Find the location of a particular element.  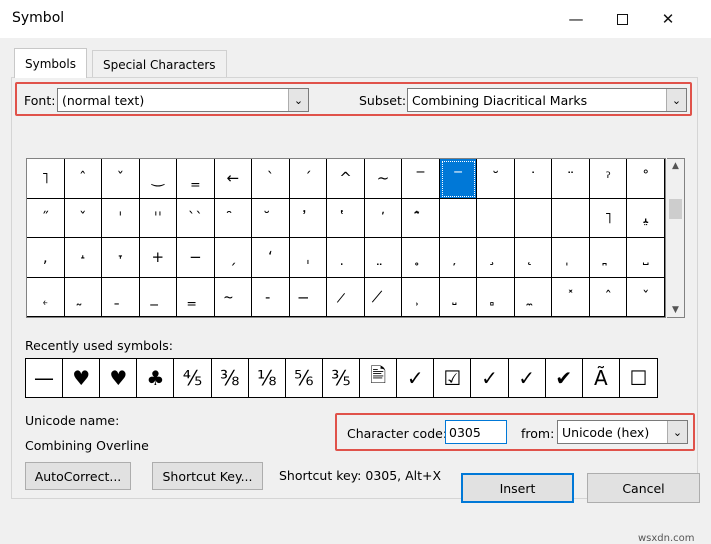

recent-symbols-row: — ♥ ♥ ♣ ⅘ ⅜ ⅛ ⅚ ⅗ 🖹 ✓ ☑ ✓ ✓ ✔ Ã ☐ is located at coordinates (341, 378).